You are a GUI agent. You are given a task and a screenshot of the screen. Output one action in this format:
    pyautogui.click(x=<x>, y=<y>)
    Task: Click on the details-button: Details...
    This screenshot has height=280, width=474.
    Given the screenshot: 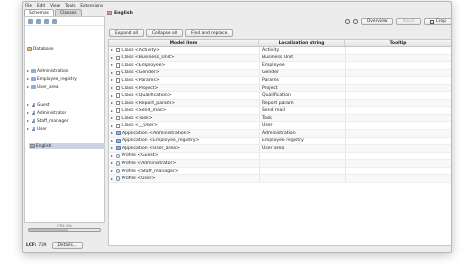 What is the action you would take?
    pyautogui.click(x=67, y=245)
    